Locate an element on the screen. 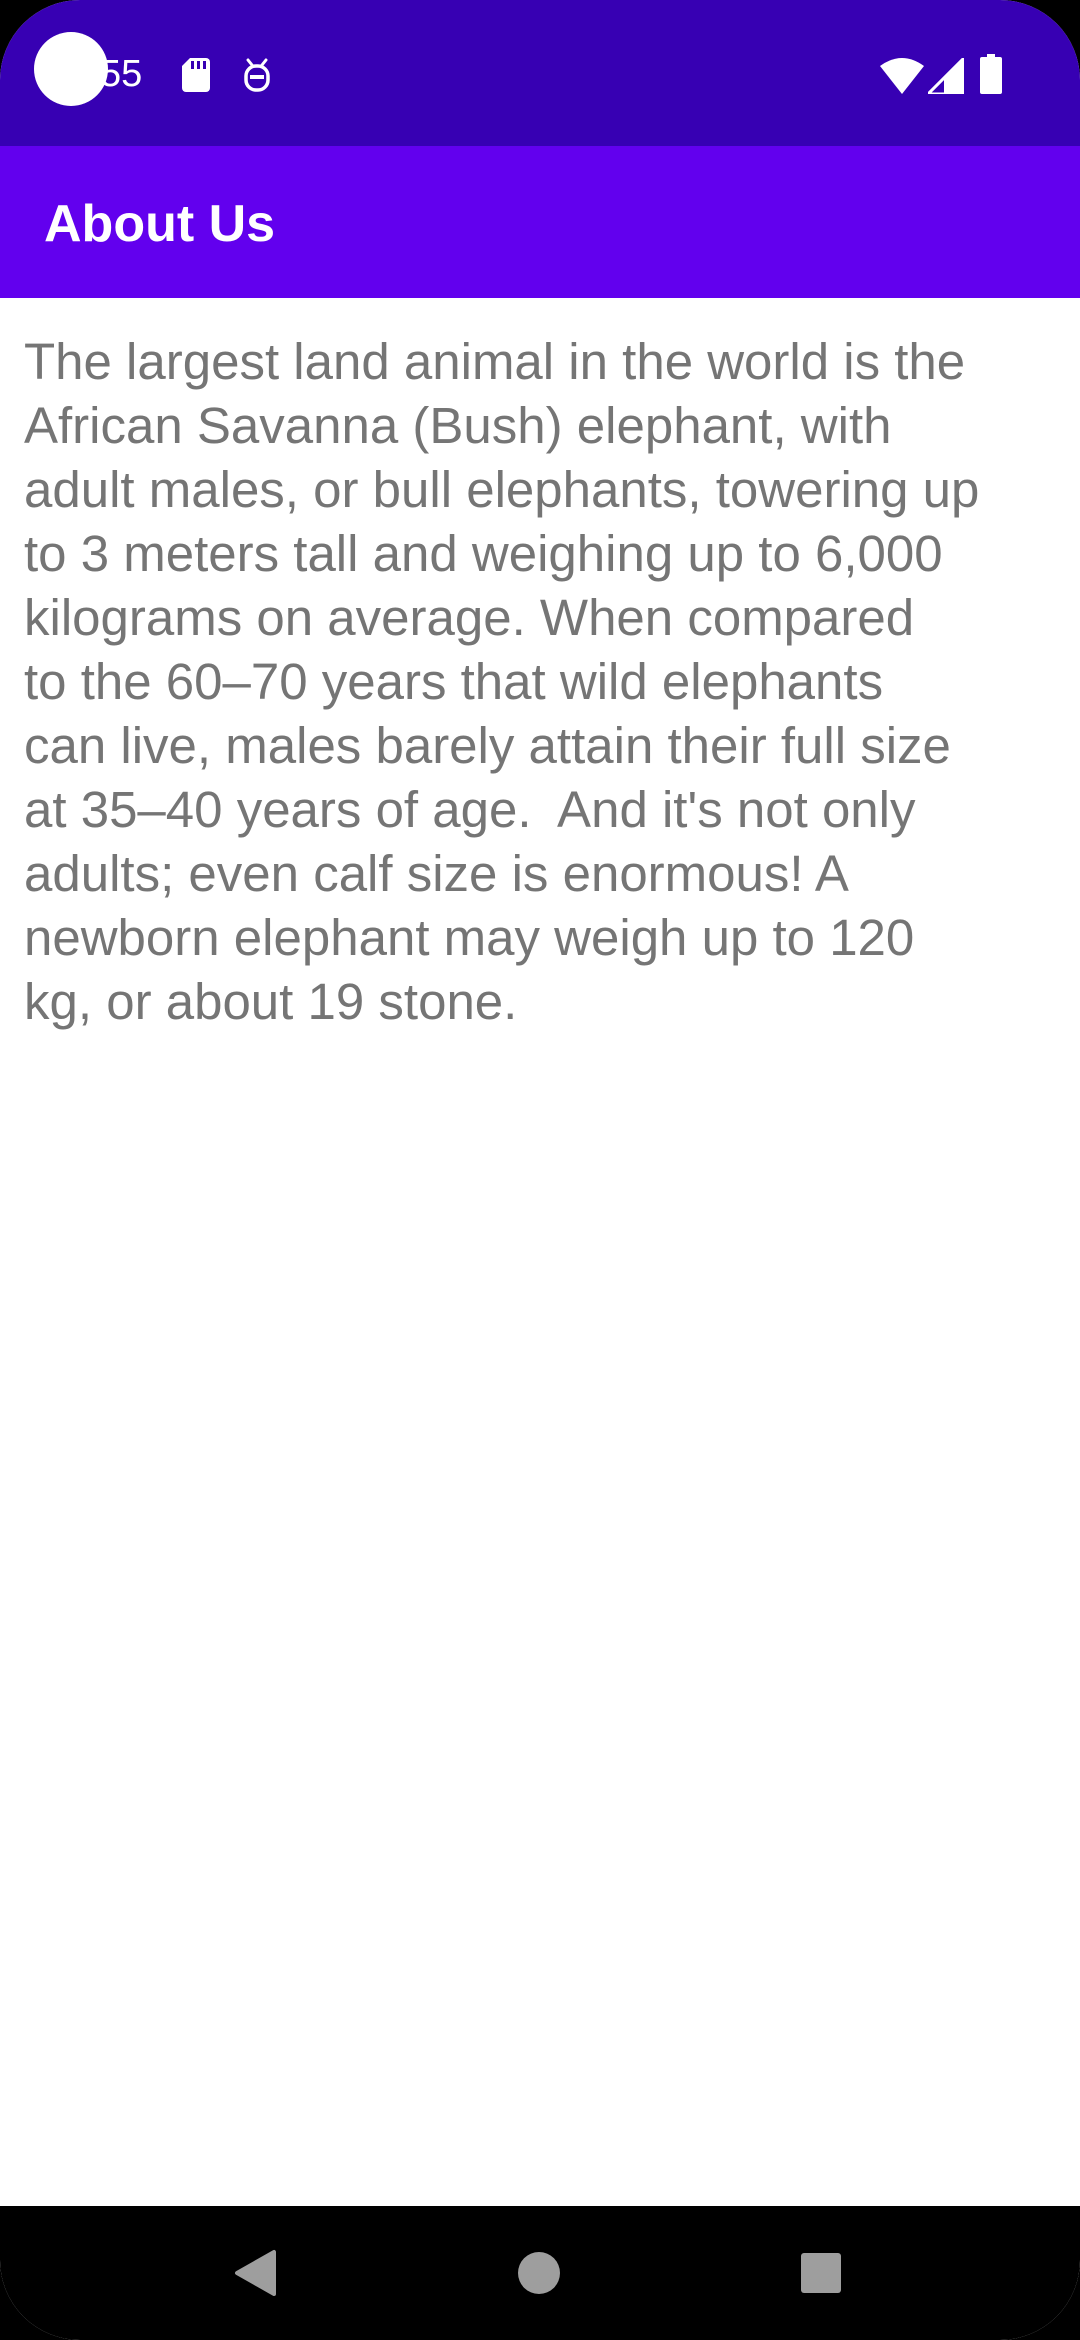 This screenshot has height=2340, width=1080. back-icon is located at coordinates (257, 2273).